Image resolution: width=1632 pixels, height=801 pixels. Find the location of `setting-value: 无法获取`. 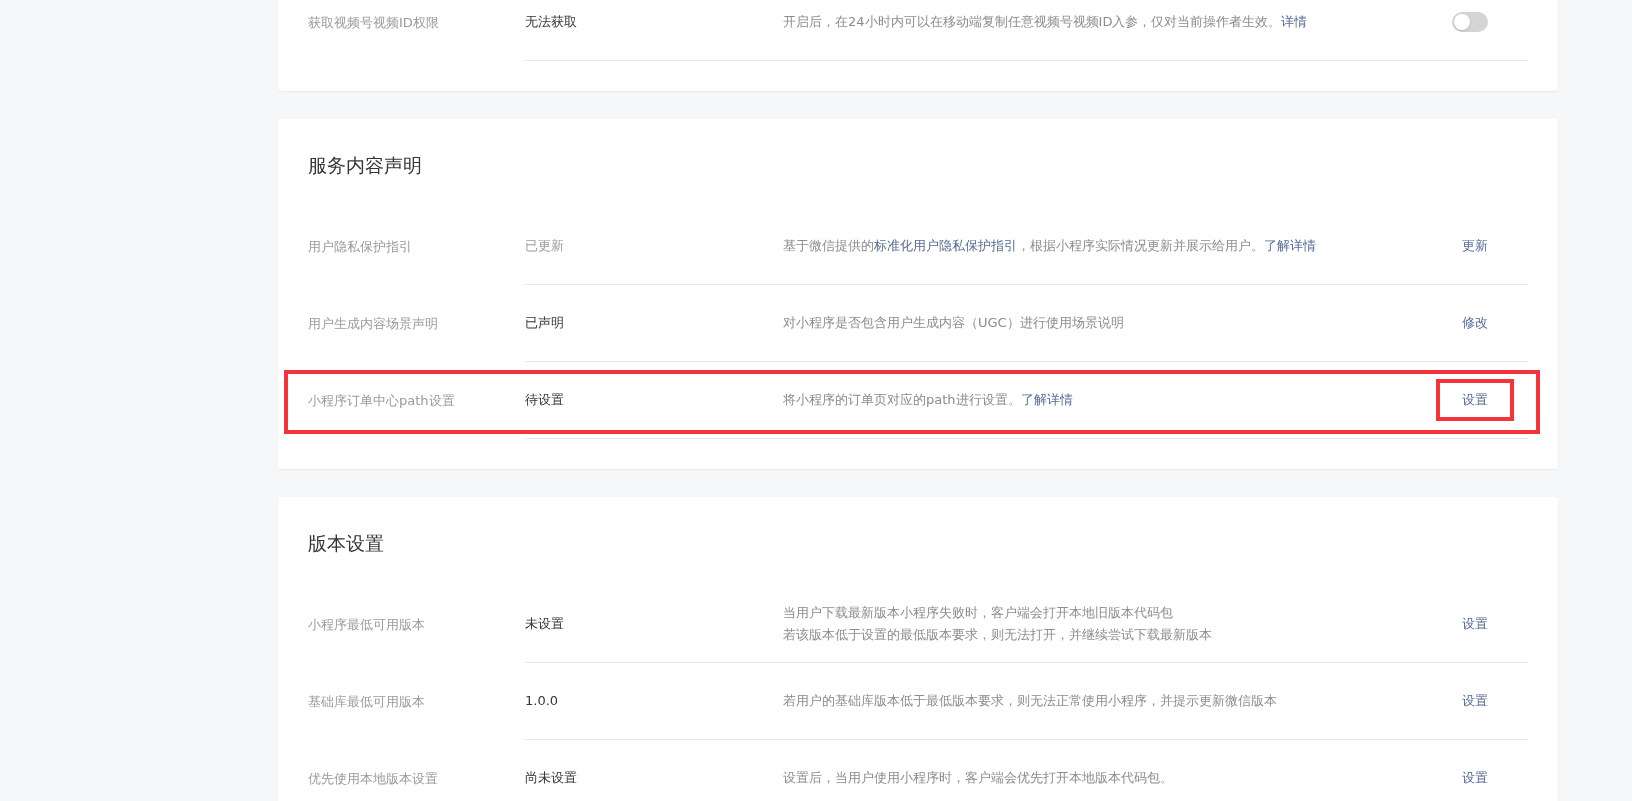

setting-value: 无法获取 is located at coordinates (551, 22).